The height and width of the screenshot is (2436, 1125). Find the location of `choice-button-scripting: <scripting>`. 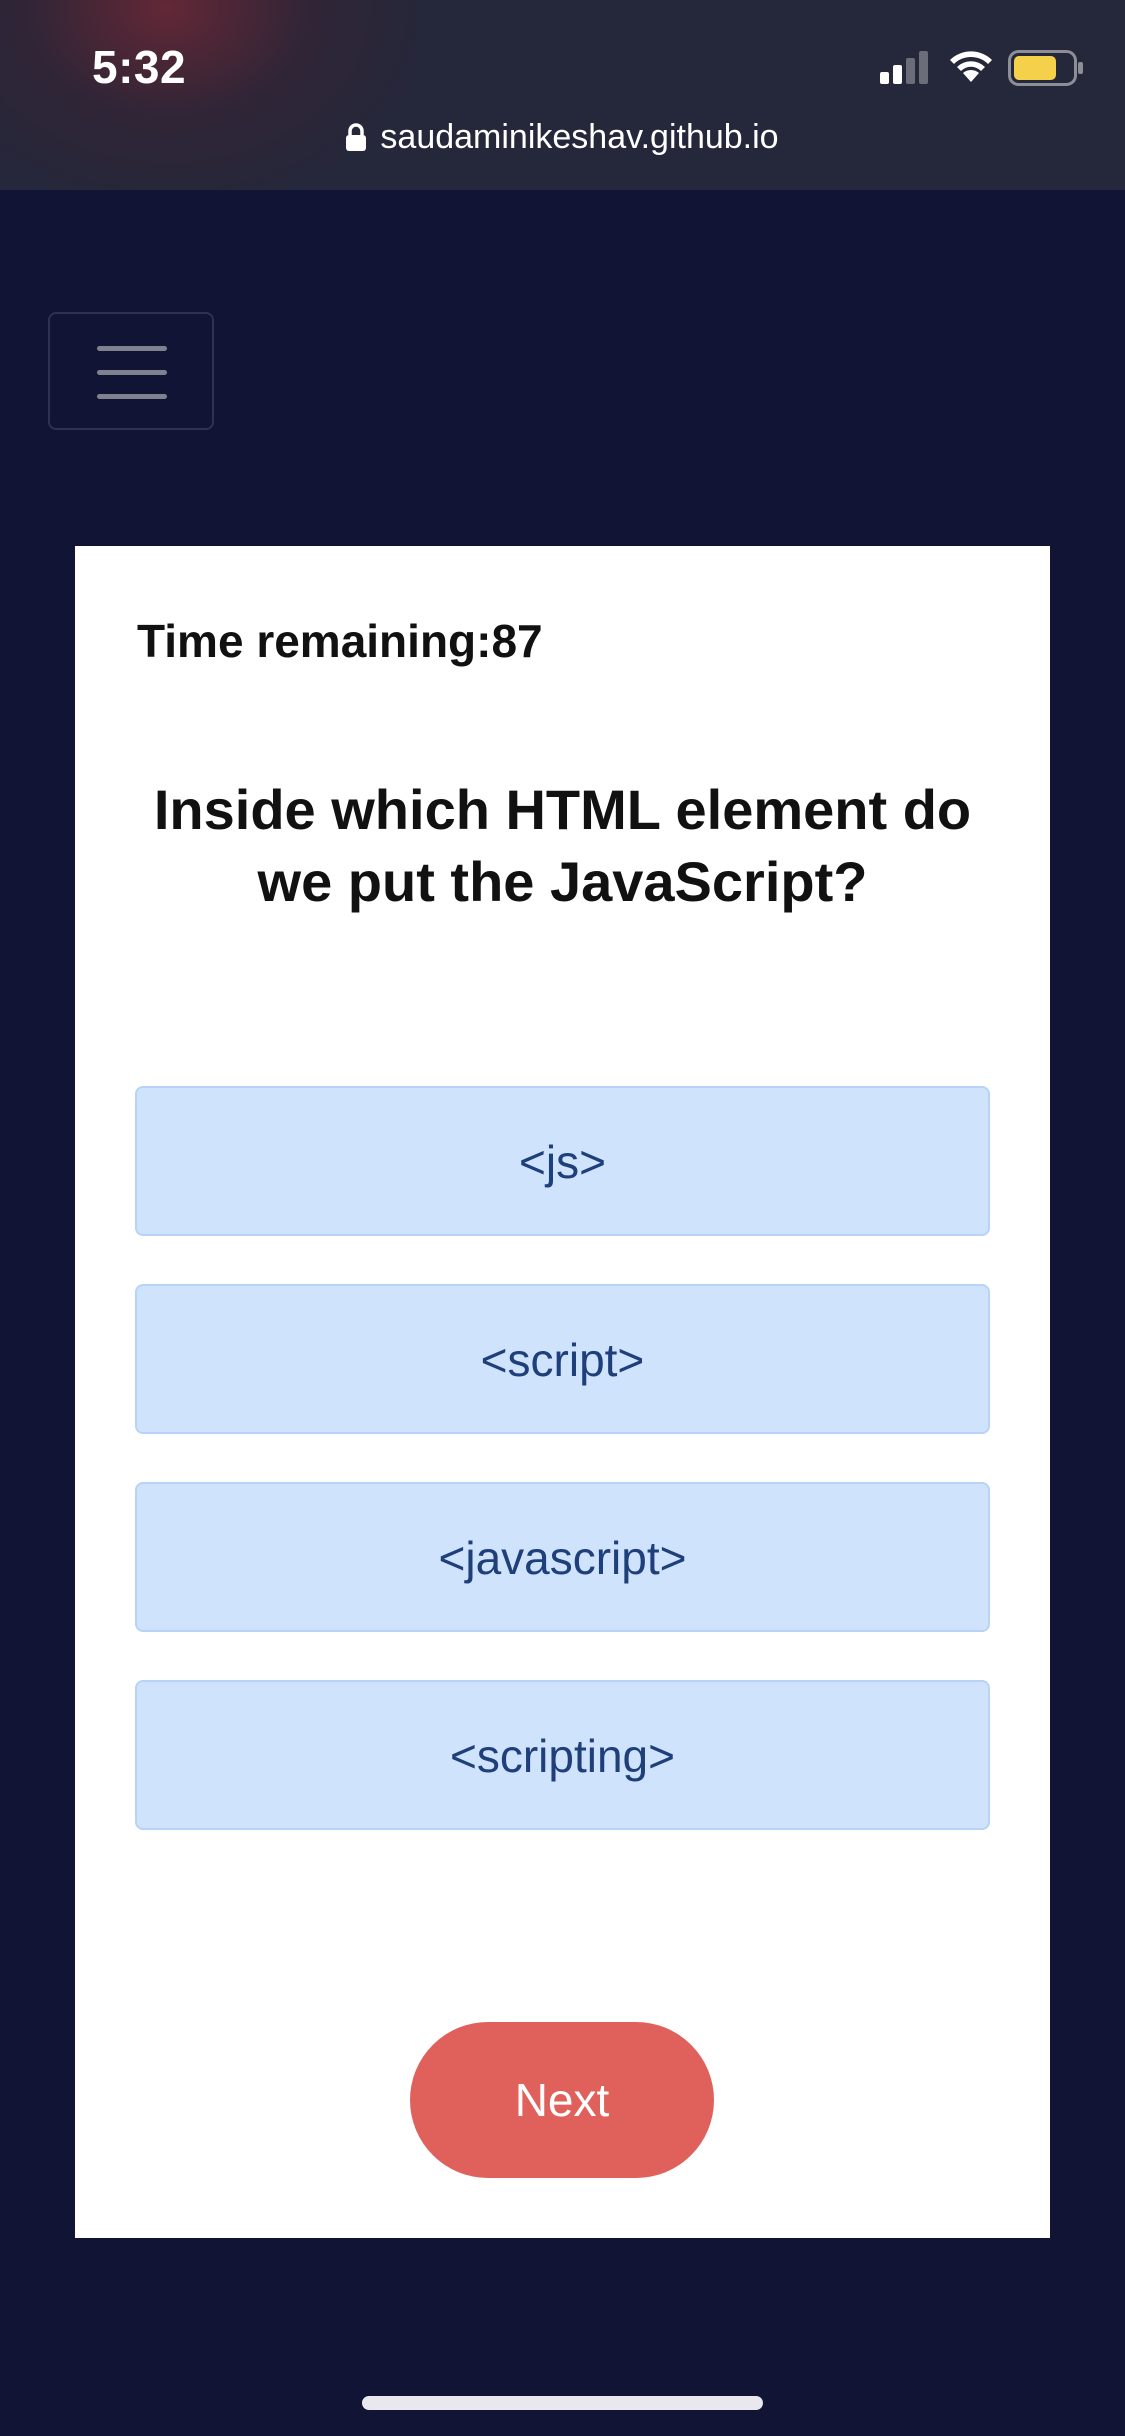

choice-button-scripting: <scripting> is located at coordinates (562, 1755).